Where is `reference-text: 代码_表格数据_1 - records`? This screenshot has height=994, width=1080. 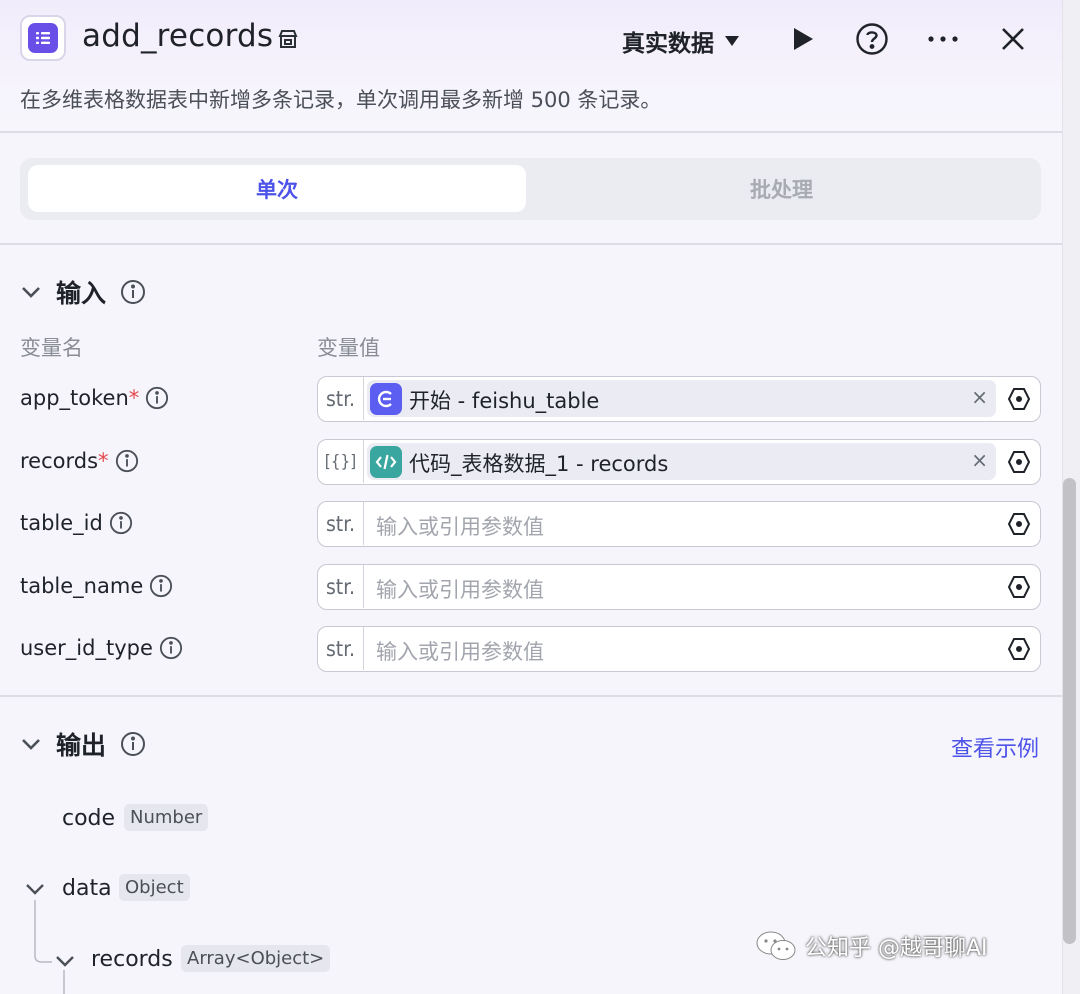 reference-text: 代码_表格数据_1 - records is located at coordinates (539, 464).